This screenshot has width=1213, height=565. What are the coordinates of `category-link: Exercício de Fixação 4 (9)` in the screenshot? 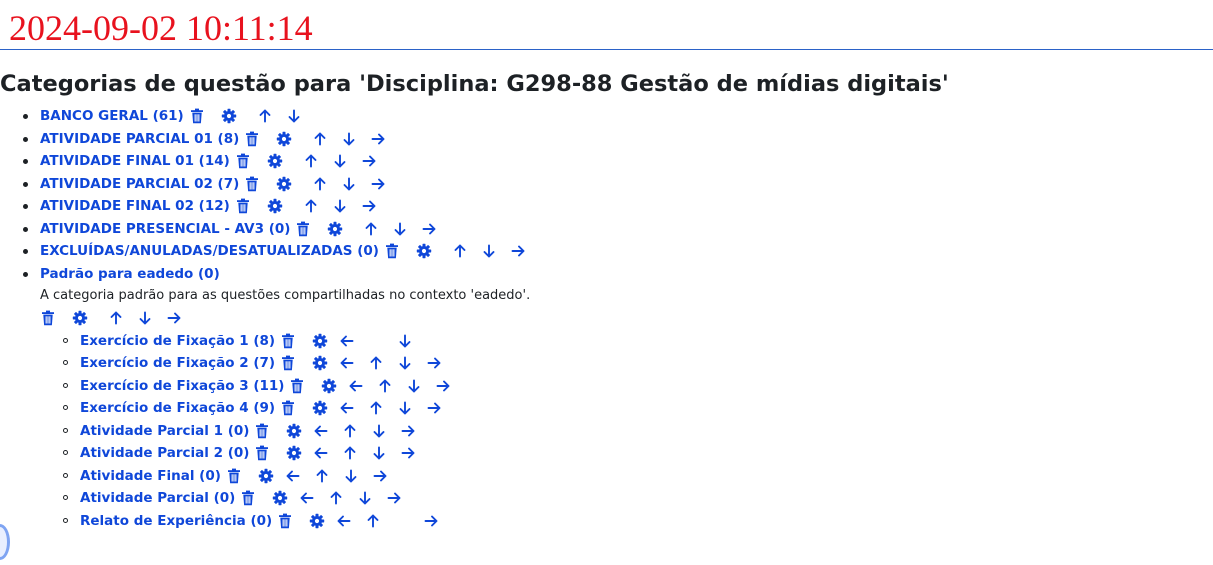 It's located at (177, 408).